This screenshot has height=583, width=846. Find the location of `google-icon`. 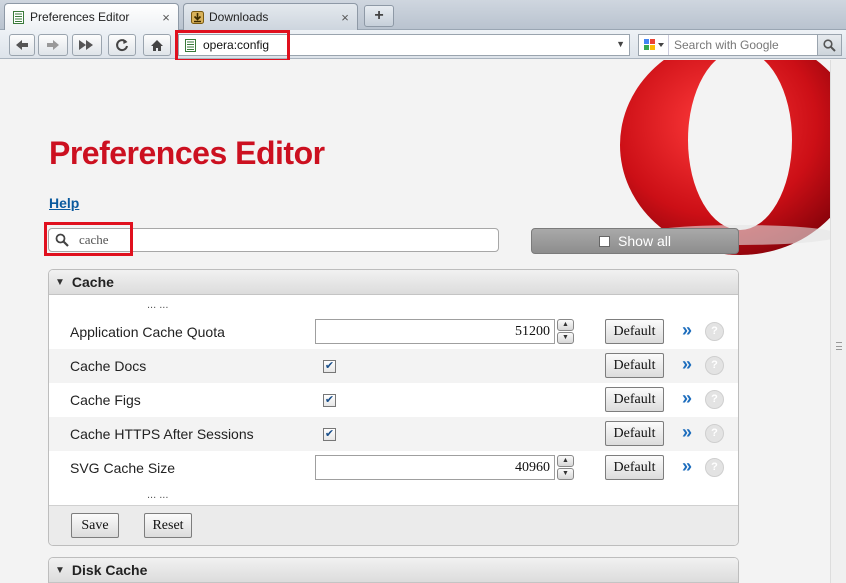

google-icon is located at coordinates (654, 45).